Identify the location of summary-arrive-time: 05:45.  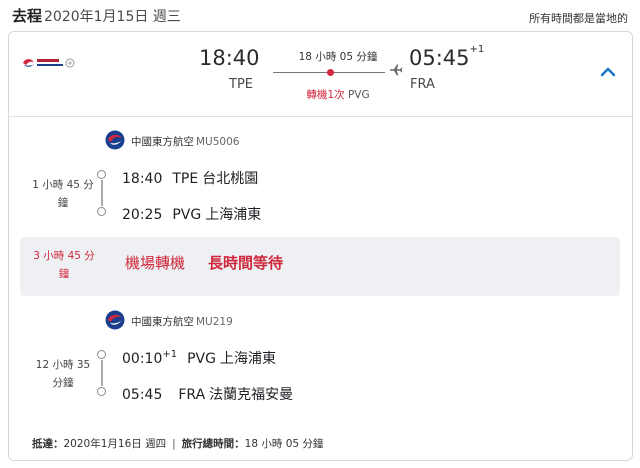
(439, 58).